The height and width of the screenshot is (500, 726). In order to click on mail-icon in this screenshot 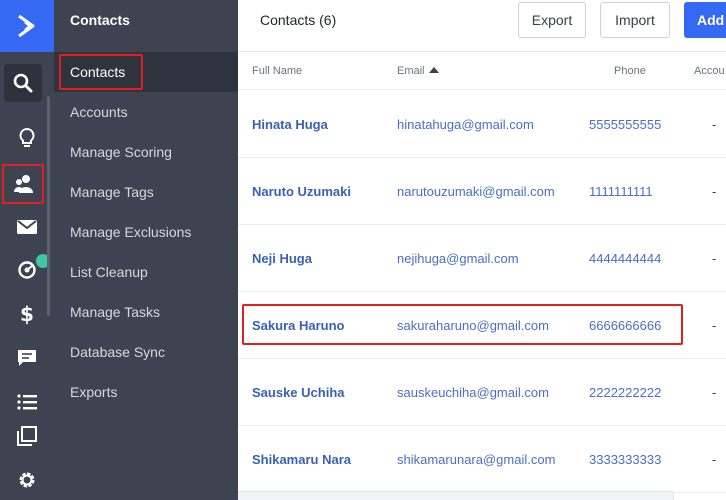, I will do `click(27, 227)`.